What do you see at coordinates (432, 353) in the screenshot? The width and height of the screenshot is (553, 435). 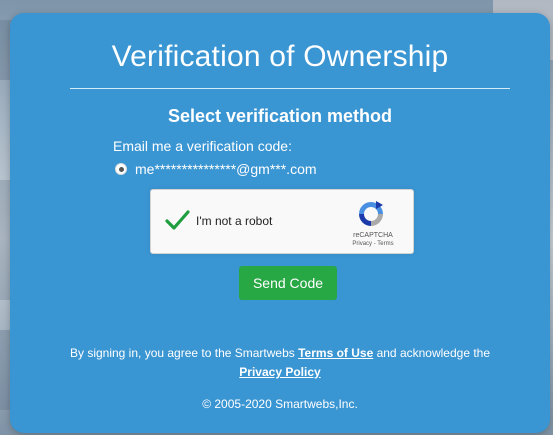 I see `legal-middle: and acknowledge the` at bounding box center [432, 353].